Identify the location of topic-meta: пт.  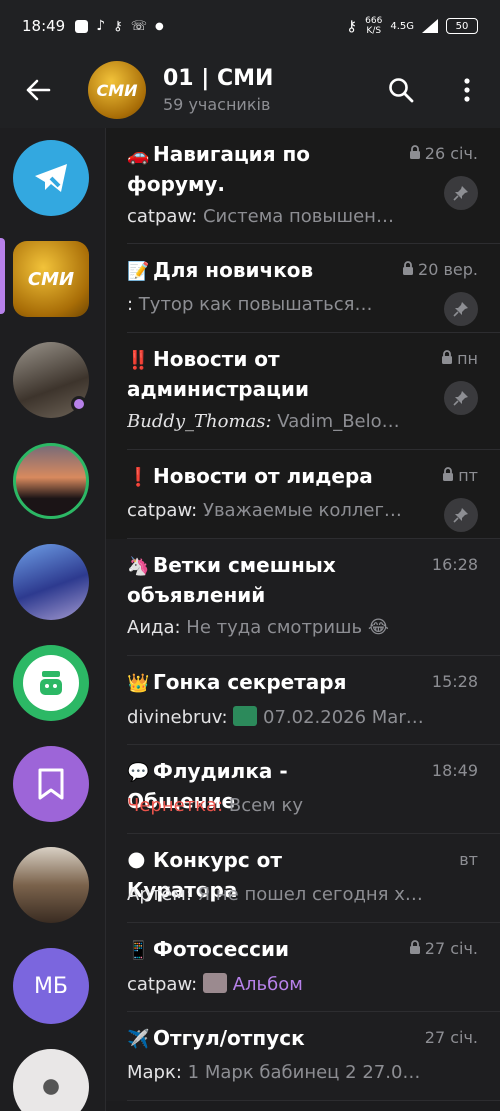
(460, 475).